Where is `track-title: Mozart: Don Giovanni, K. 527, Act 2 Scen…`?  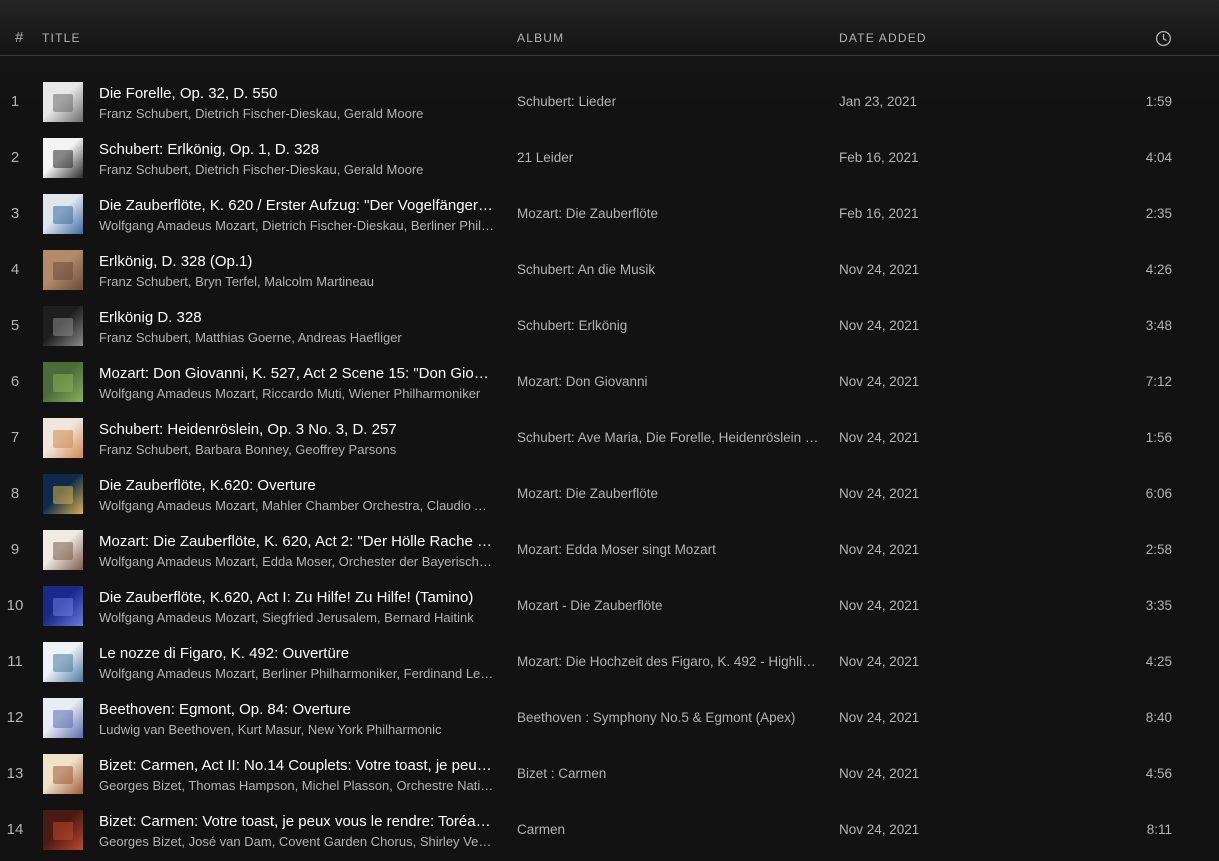 track-title: Mozart: Don Giovanni, K. 527, Act 2 Scen… is located at coordinates (297, 373).